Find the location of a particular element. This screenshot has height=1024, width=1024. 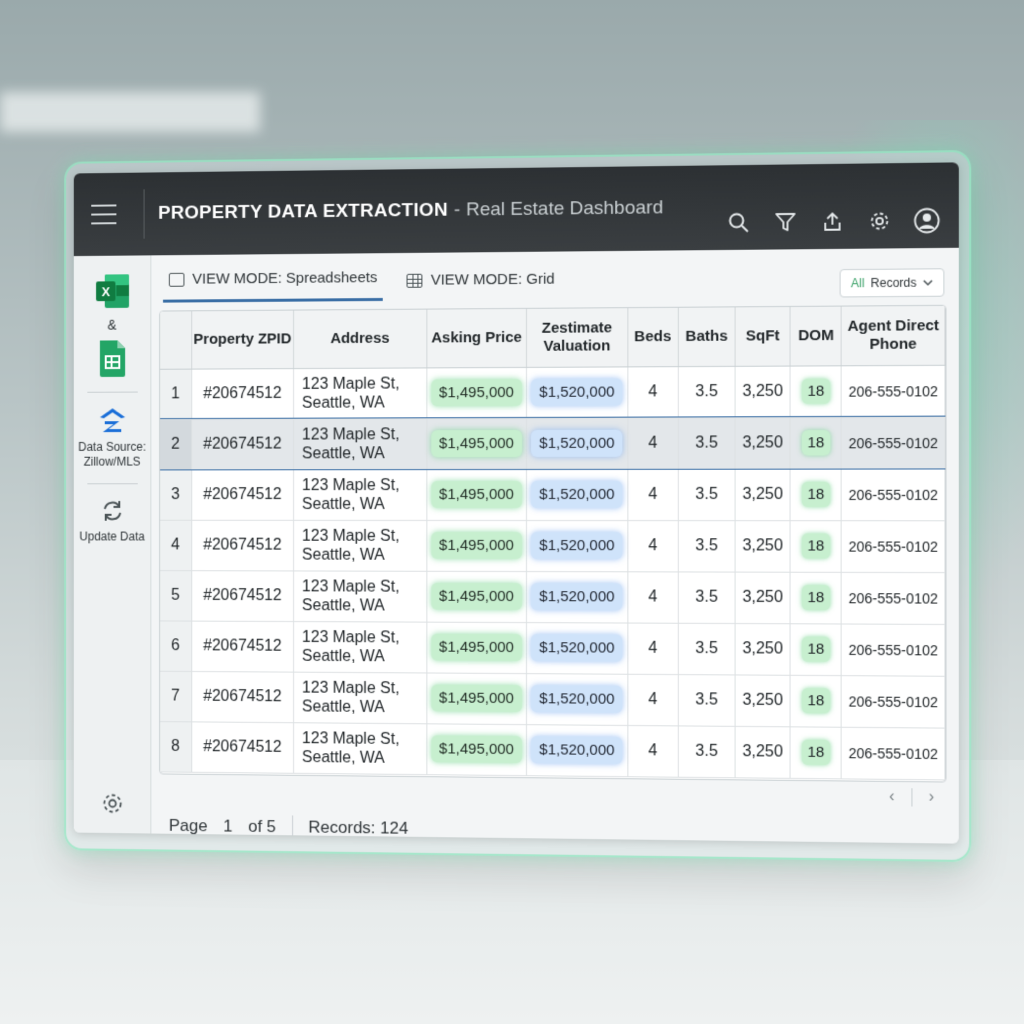

column-header-dom: DOM is located at coordinates (815, 336).